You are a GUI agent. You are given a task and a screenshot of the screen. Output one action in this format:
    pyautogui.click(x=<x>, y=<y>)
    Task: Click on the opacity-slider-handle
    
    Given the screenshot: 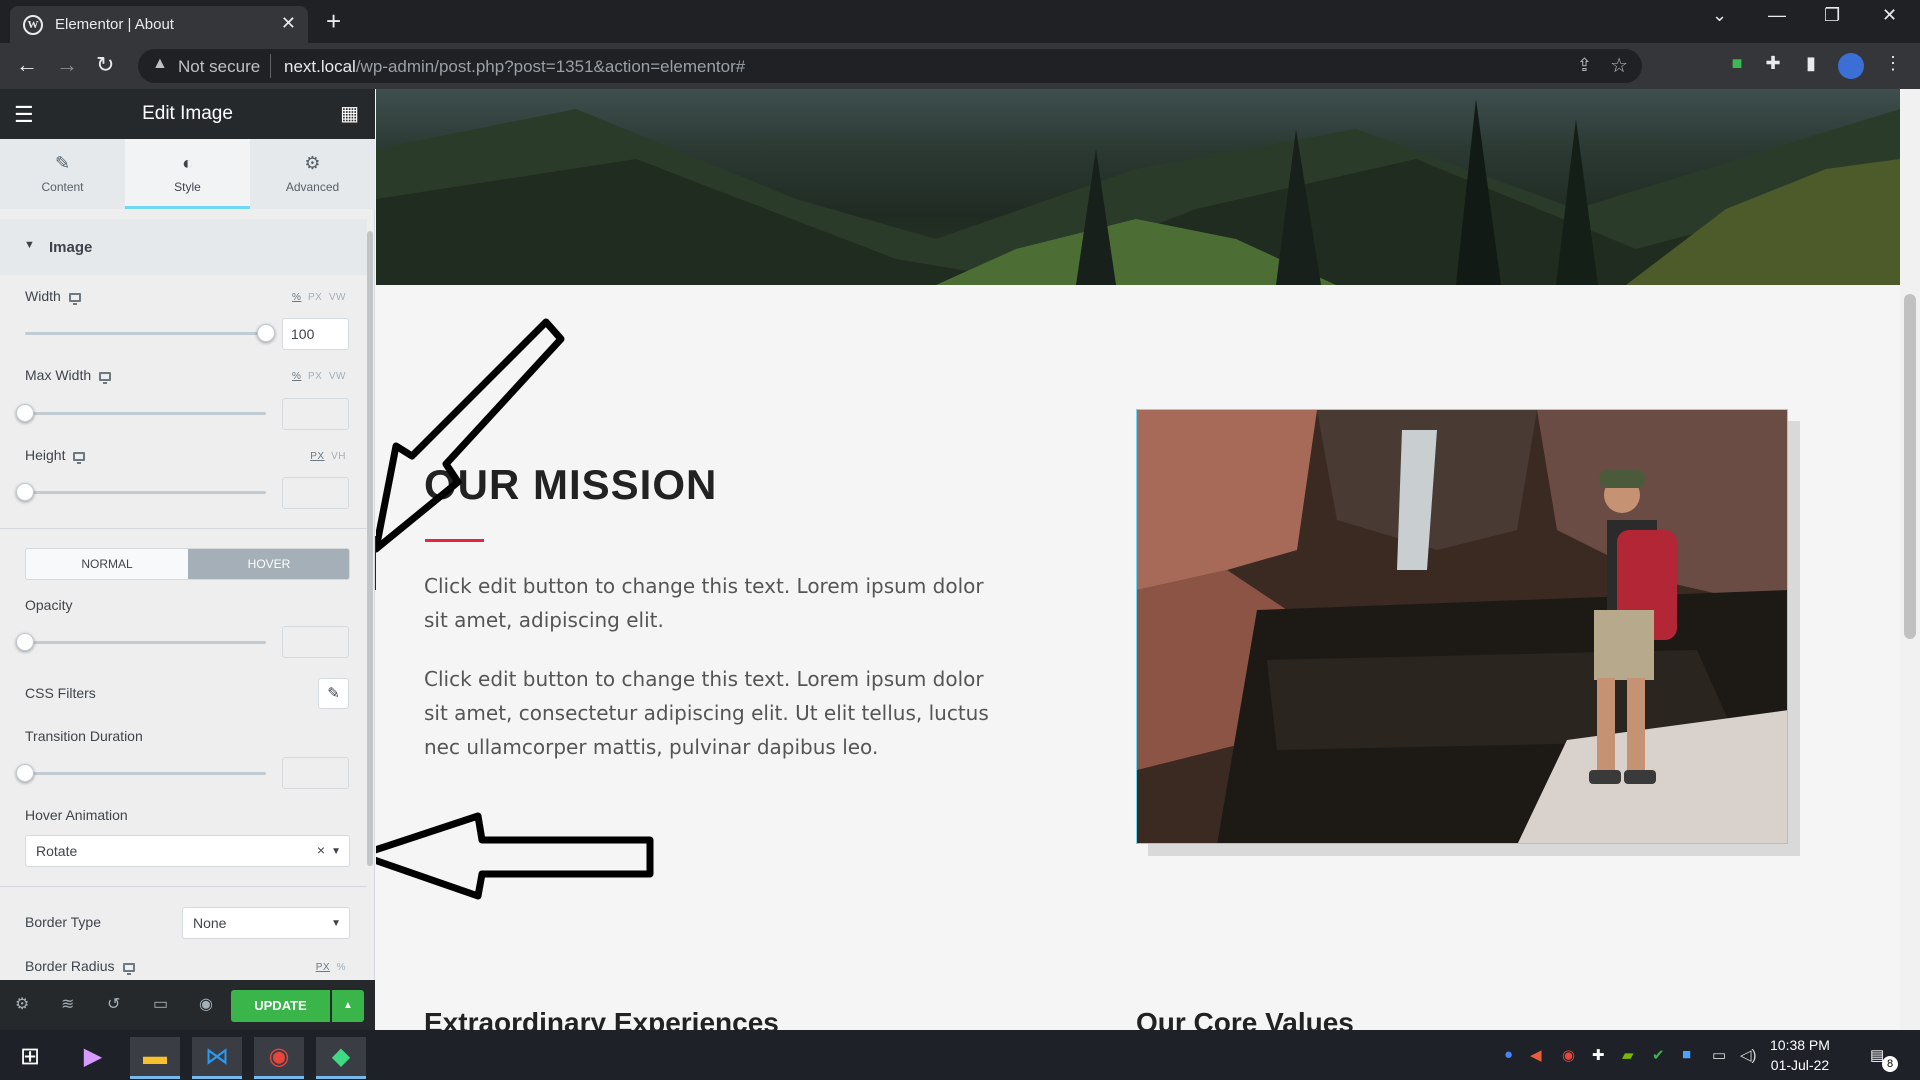 What is the action you would take?
    pyautogui.click(x=25, y=642)
    